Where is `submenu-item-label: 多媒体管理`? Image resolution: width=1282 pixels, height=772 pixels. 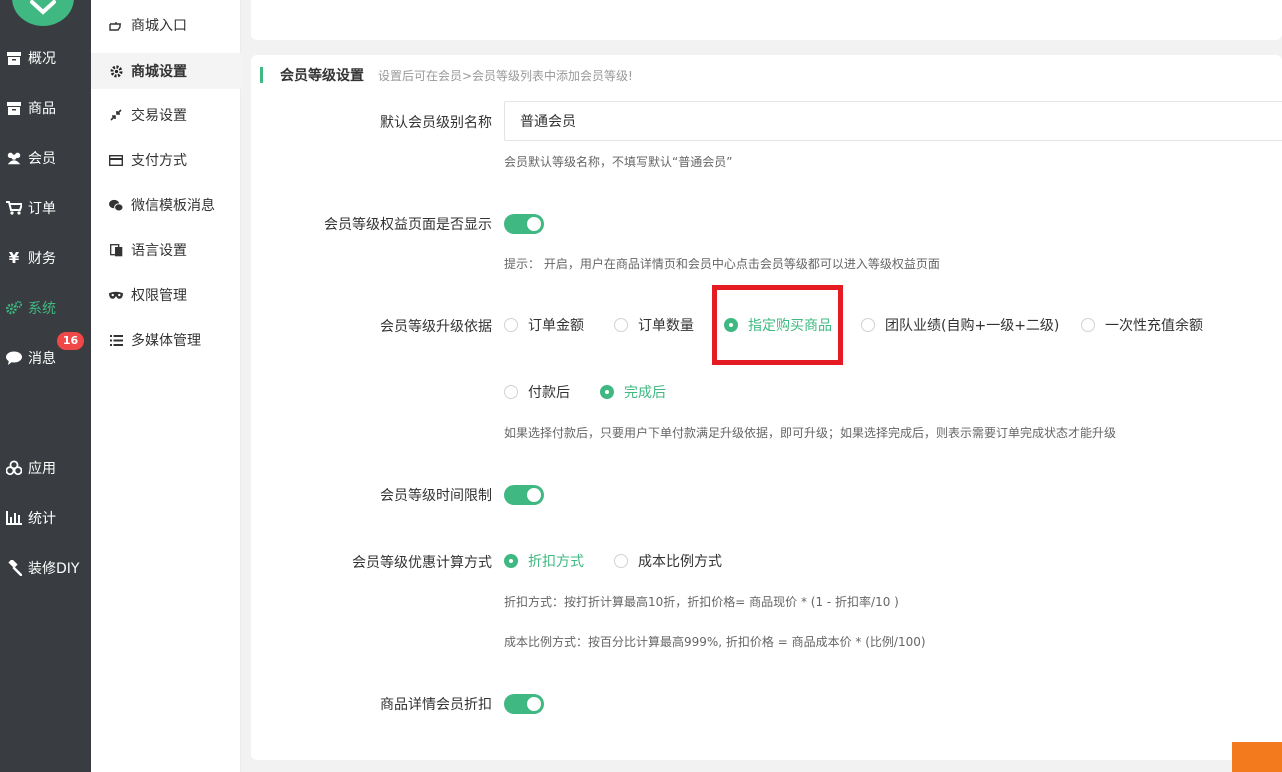
submenu-item-label: 多媒体管理 is located at coordinates (166, 341).